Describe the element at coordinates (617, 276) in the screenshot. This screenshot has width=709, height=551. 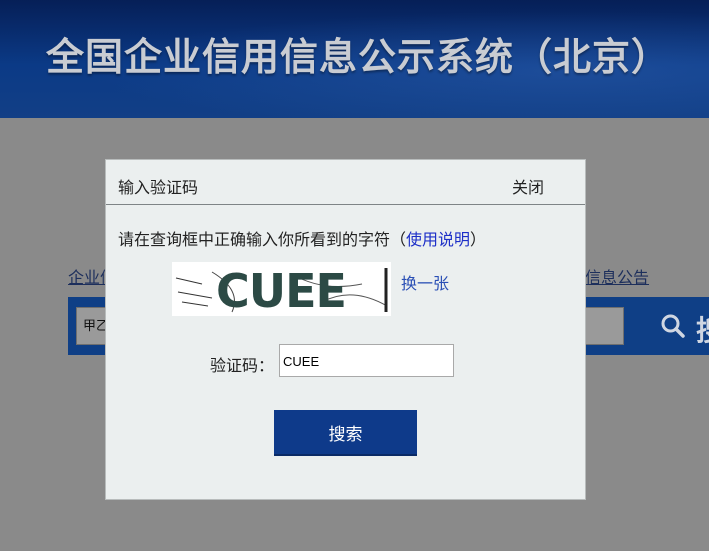
I see `nav-link-announcements: 信息公告` at that location.